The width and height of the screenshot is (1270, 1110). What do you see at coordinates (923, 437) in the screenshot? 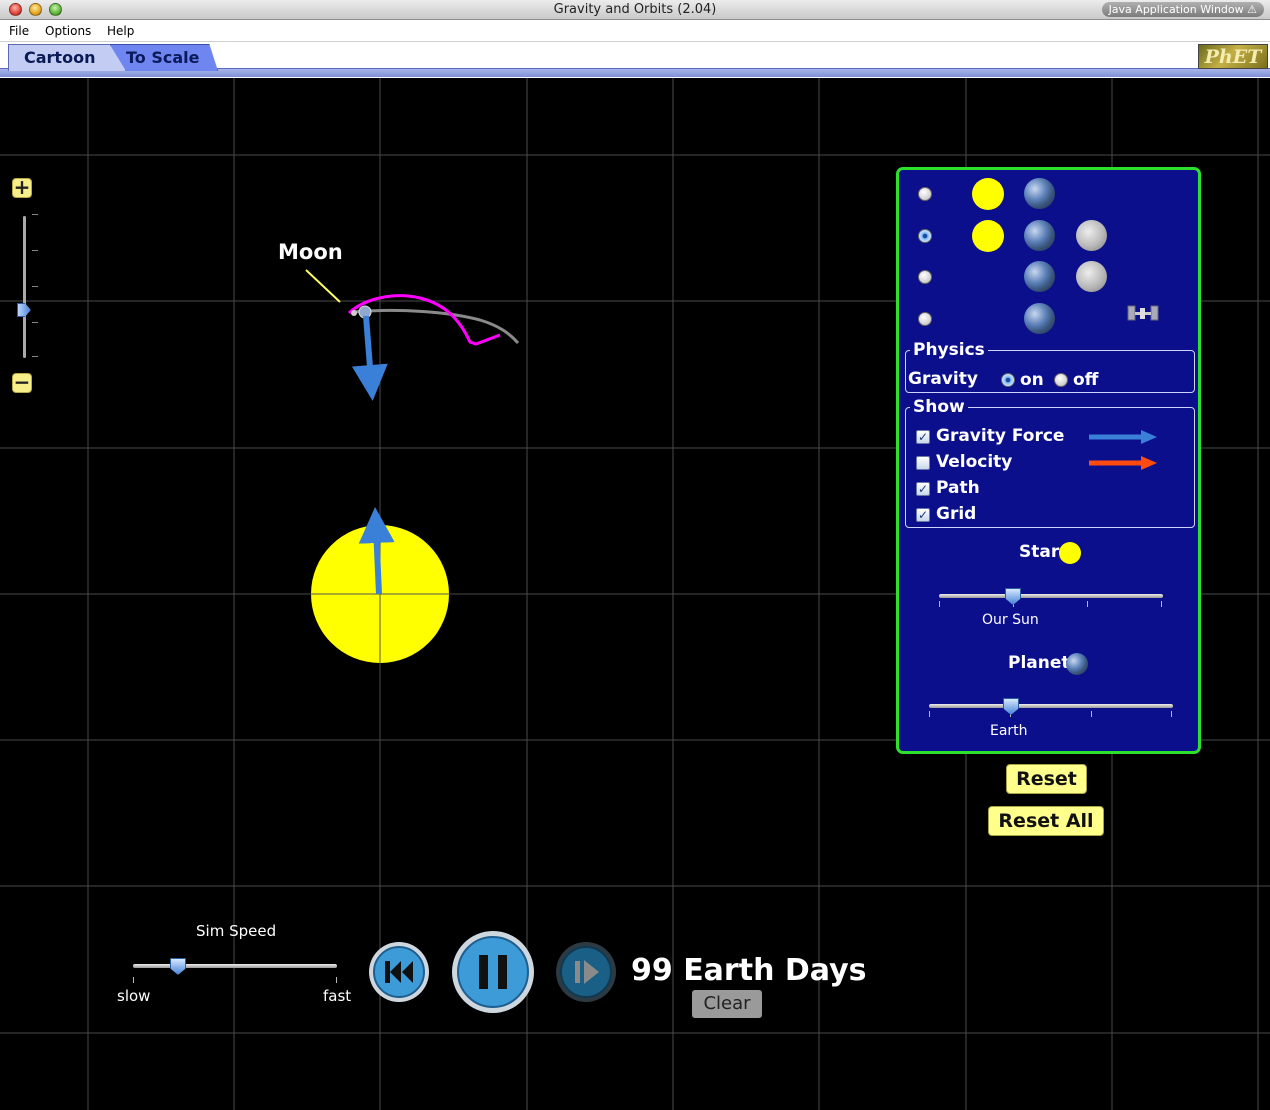
I see `gravity-force-checkbox: ✓` at bounding box center [923, 437].